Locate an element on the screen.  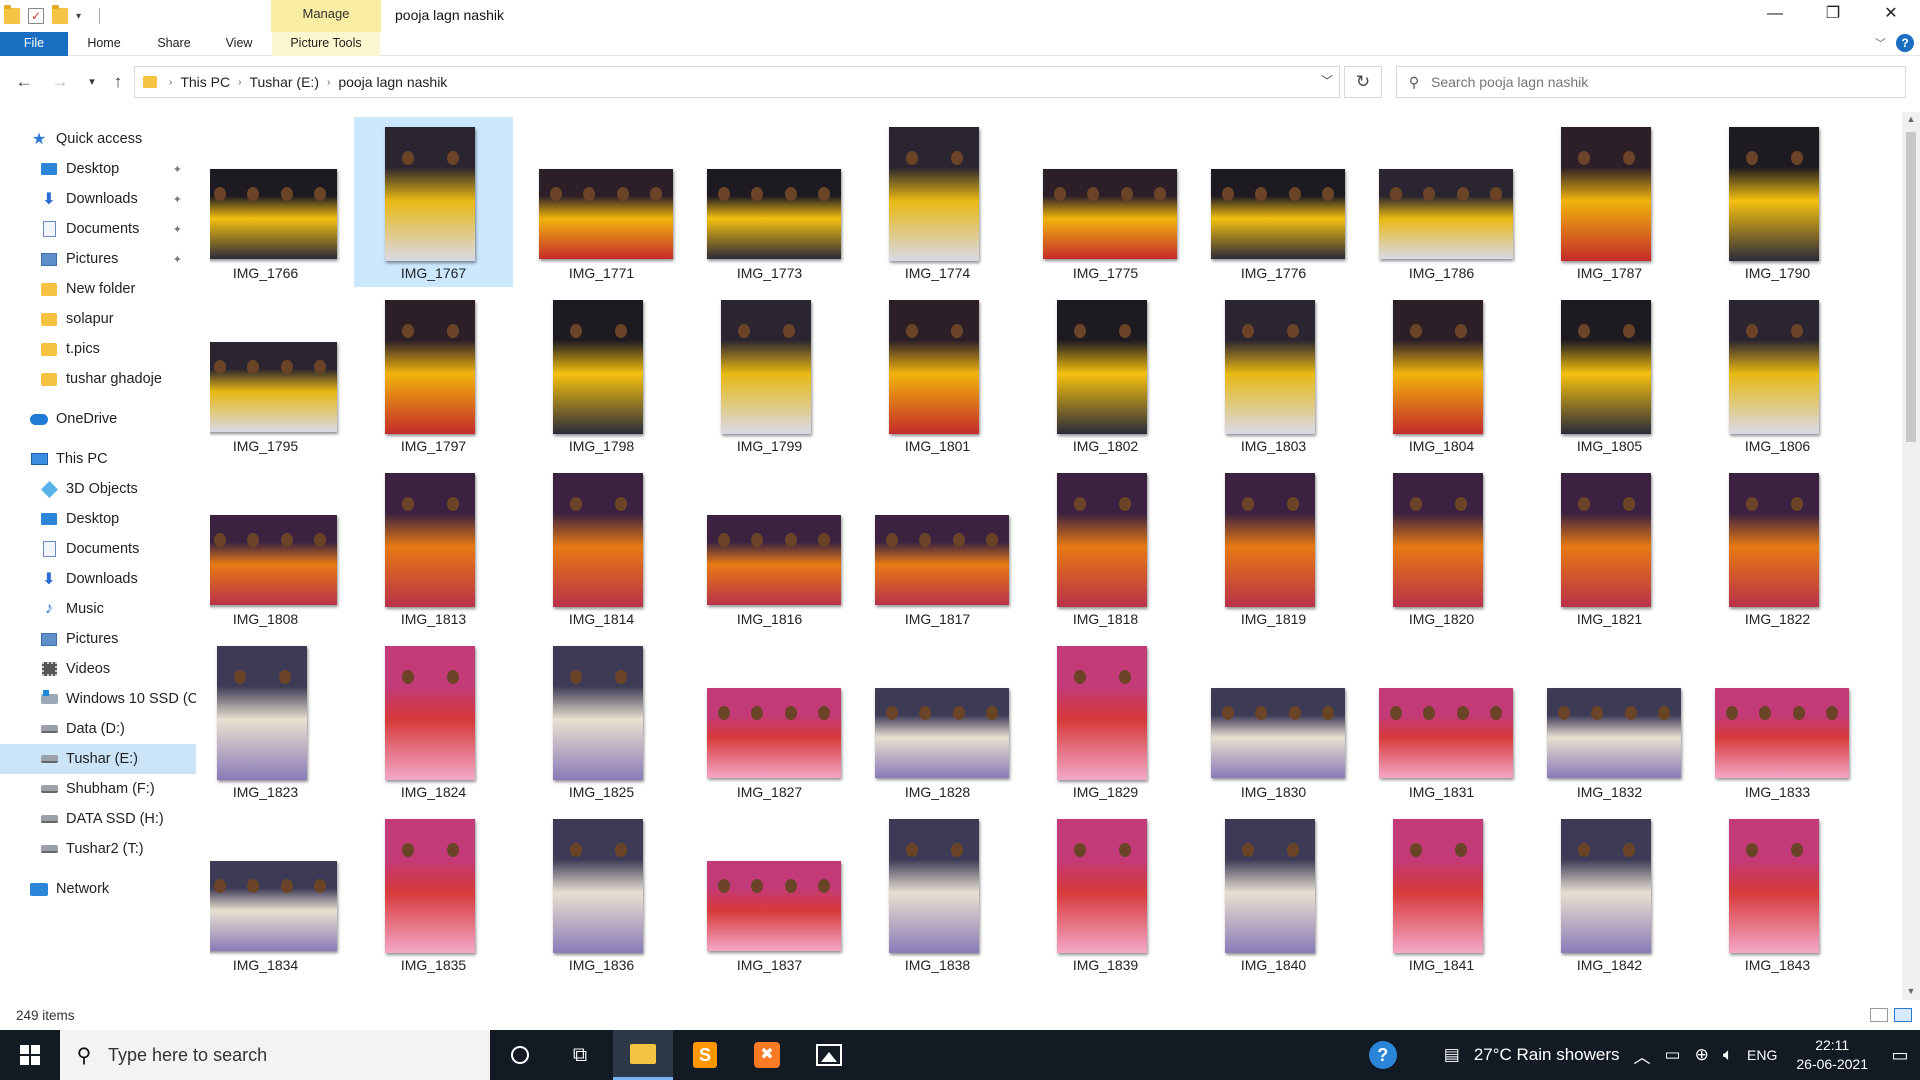
nav-item-pc-downloads: ⬇ Downloads is located at coordinates (98, 579).